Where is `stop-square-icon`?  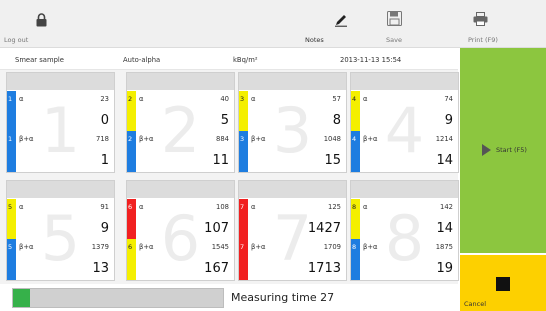
stop-square-icon is located at coordinates (503, 284).